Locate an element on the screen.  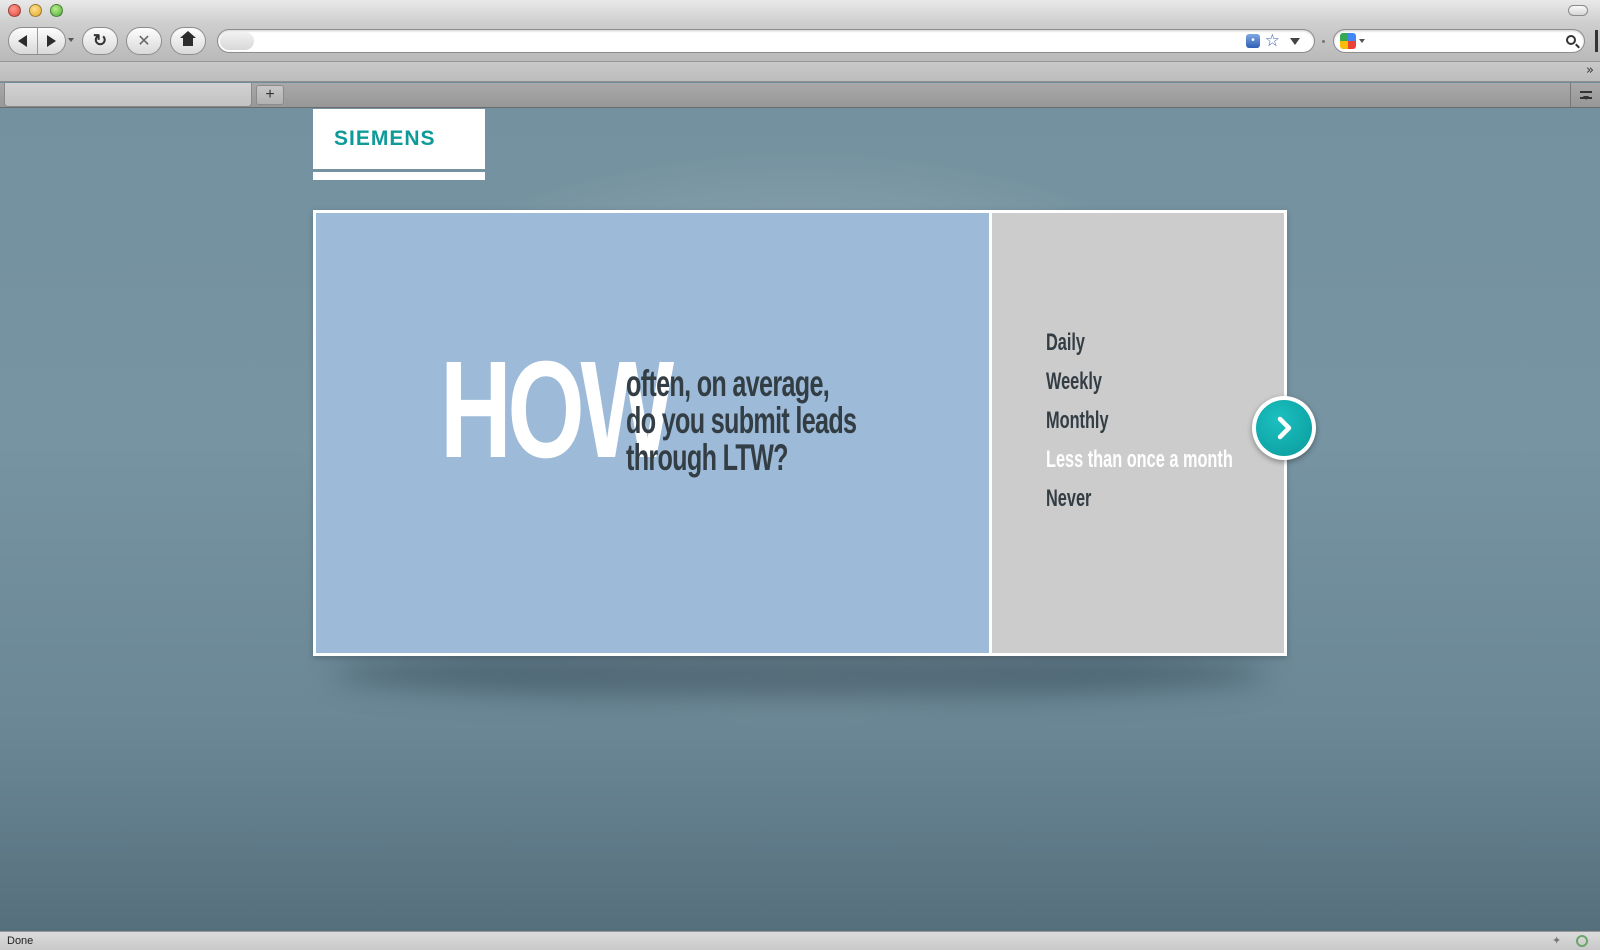
stop-button: ✕ is located at coordinates (144, 41).